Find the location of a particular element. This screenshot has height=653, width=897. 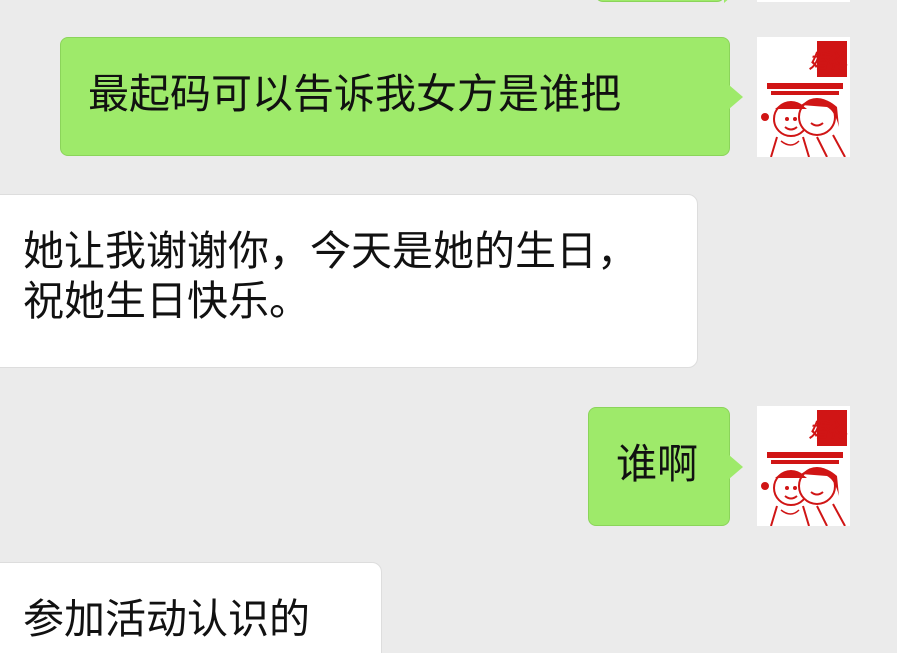

message-sent: 谁啊 is located at coordinates (665, 466).